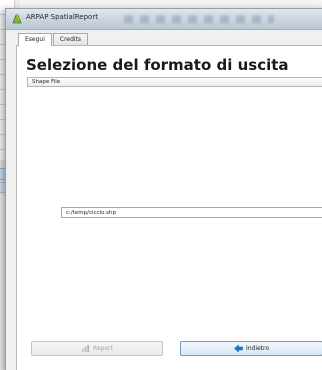  I want to click on window-title: ARPAP SpatialReport, so click(62, 17).